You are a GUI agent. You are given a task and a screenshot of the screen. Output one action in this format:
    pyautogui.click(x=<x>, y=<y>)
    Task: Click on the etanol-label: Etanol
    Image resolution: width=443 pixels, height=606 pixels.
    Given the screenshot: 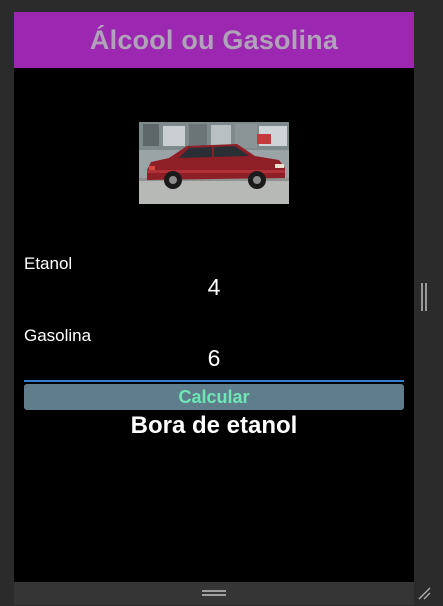 What is the action you would take?
    pyautogui.click(x=48, y=263)
    